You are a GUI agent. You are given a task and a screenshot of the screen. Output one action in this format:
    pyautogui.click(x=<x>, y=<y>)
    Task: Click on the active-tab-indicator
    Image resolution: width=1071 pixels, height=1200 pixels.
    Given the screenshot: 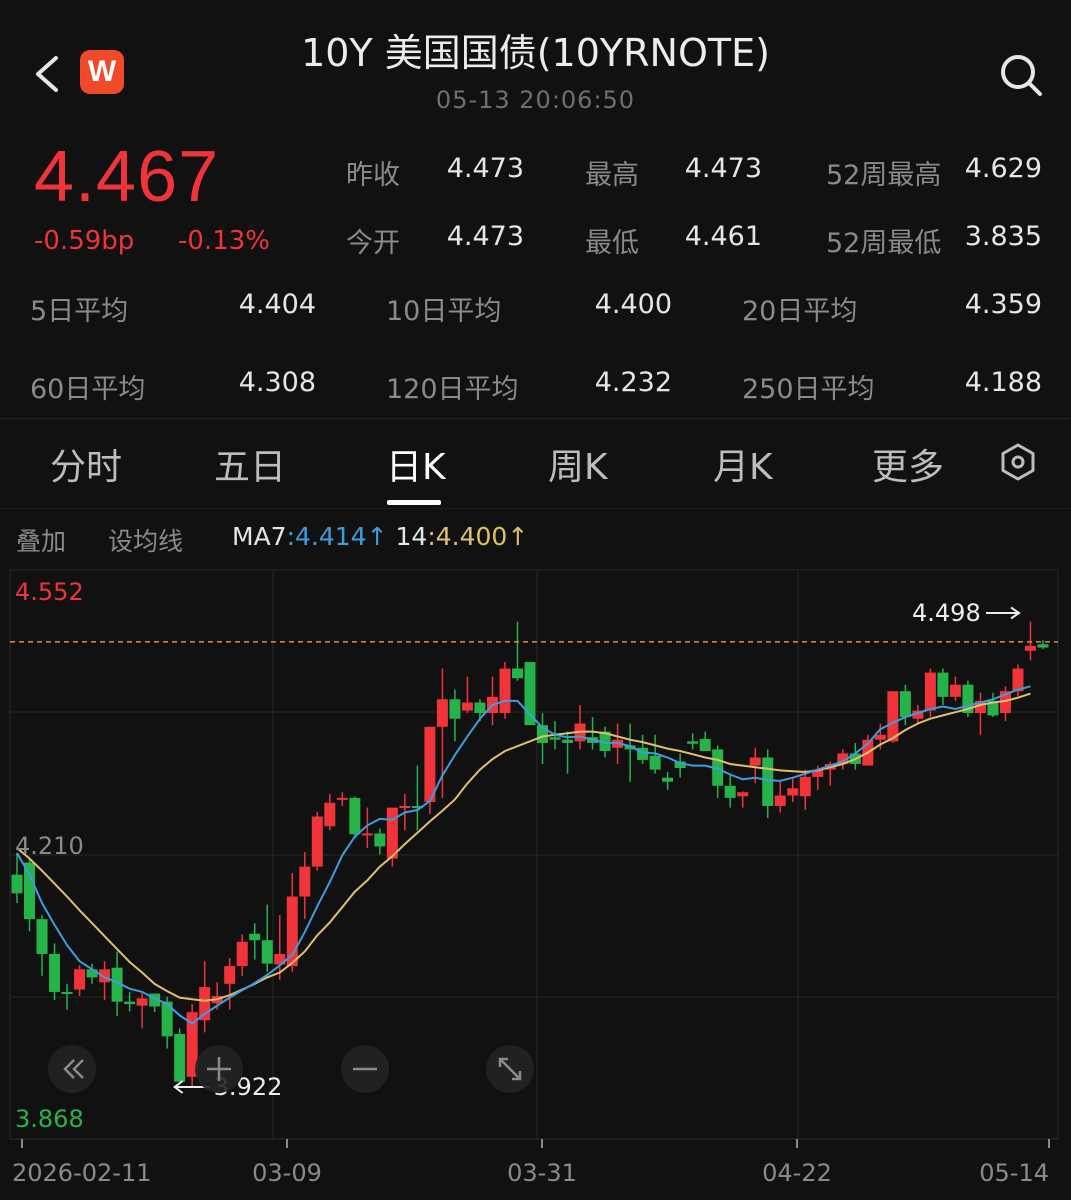 What is the action you would take?
    pyautogui.click(x=414, y=502)
    